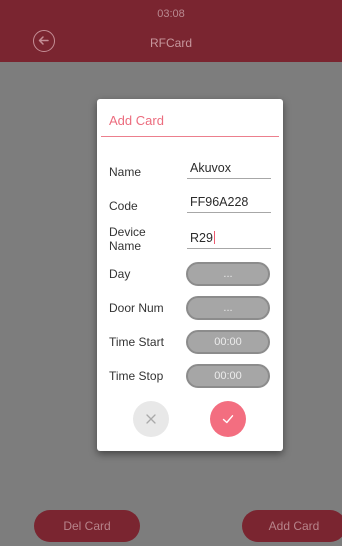  I want to click on day-label: Day, so click(120, 274).